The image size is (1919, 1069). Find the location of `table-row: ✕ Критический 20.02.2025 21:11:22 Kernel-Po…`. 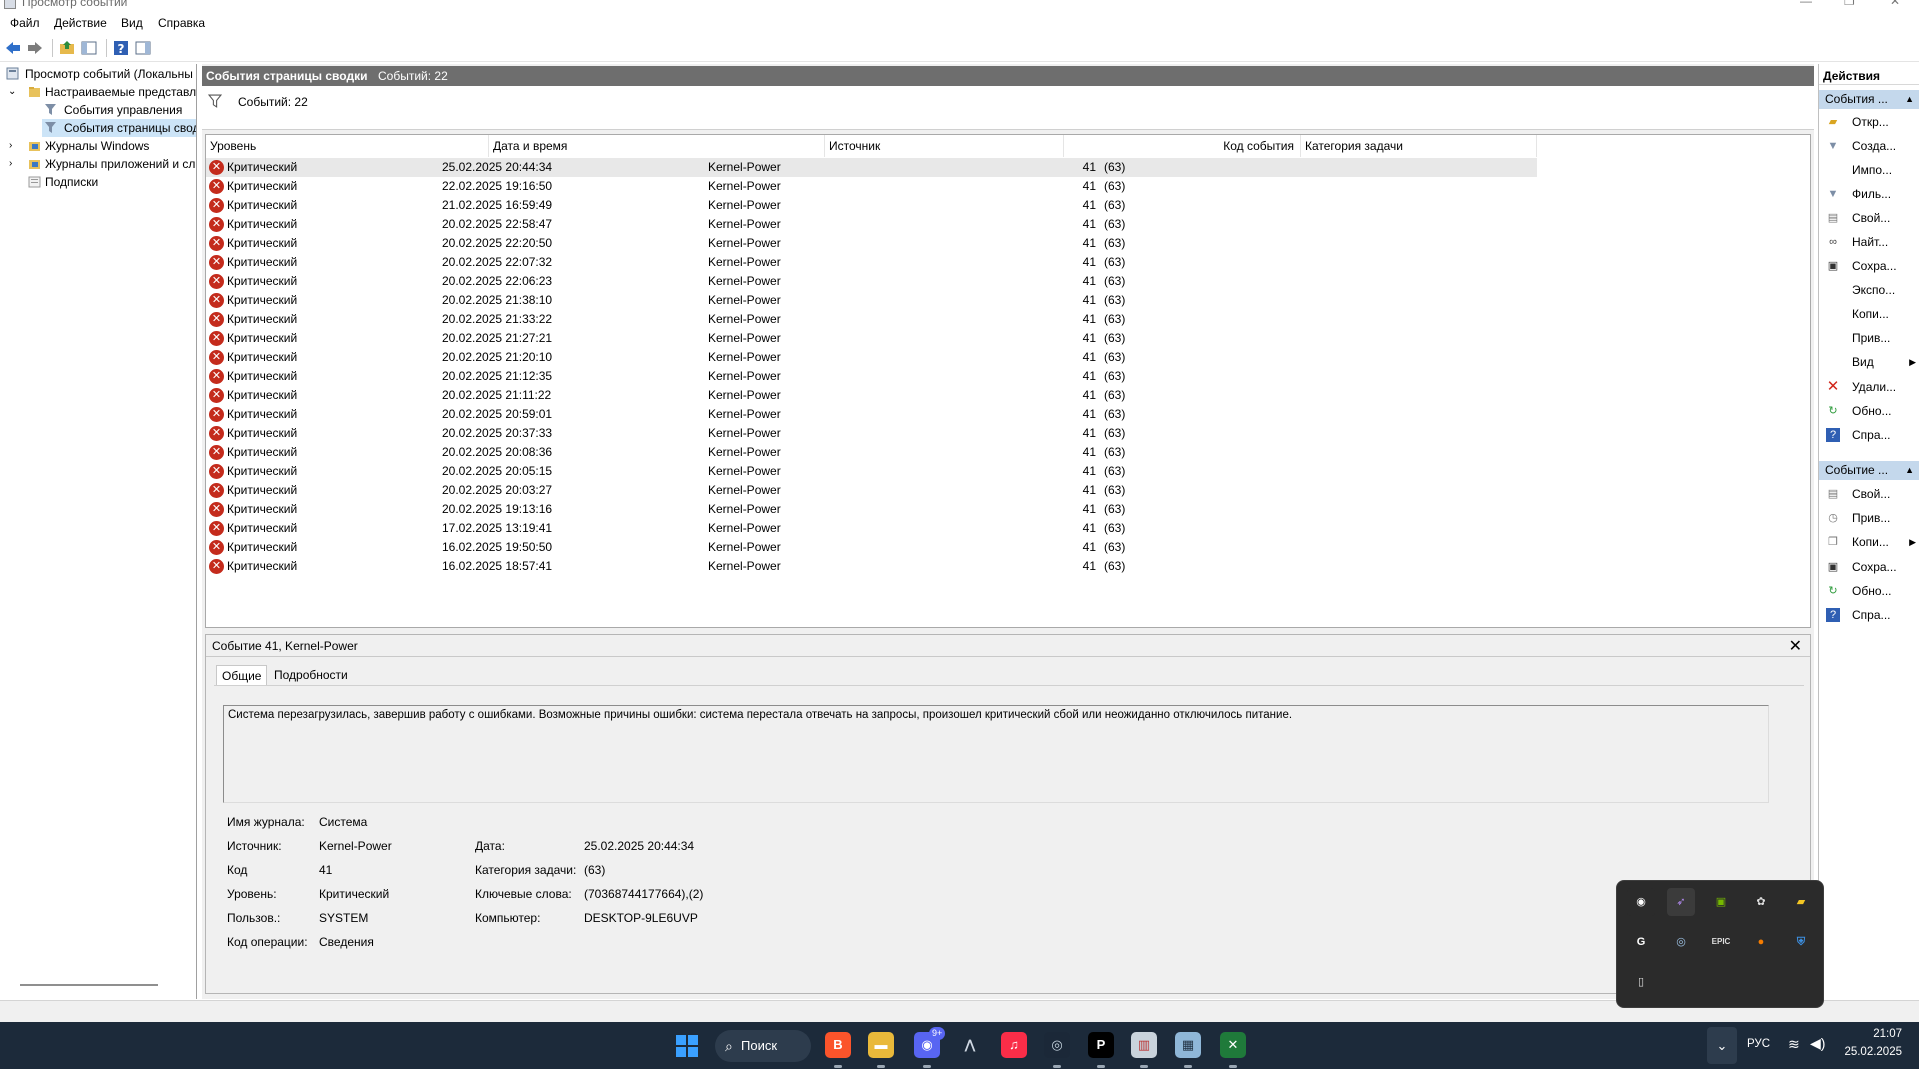

table-row: ✕ Критический 20.02.2025 21:11:22 Kernel-Po… is located at coordinates (871, 395).